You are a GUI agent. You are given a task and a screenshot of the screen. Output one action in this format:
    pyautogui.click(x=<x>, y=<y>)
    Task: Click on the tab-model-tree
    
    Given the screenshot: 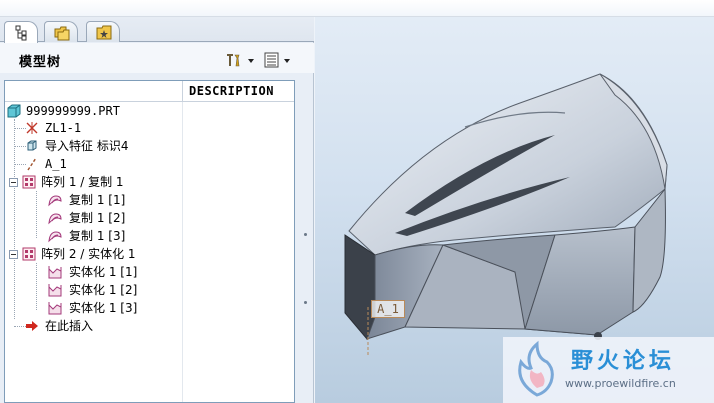 What is the action you would take?
    pyautogui.click(x=21, y=32)
    